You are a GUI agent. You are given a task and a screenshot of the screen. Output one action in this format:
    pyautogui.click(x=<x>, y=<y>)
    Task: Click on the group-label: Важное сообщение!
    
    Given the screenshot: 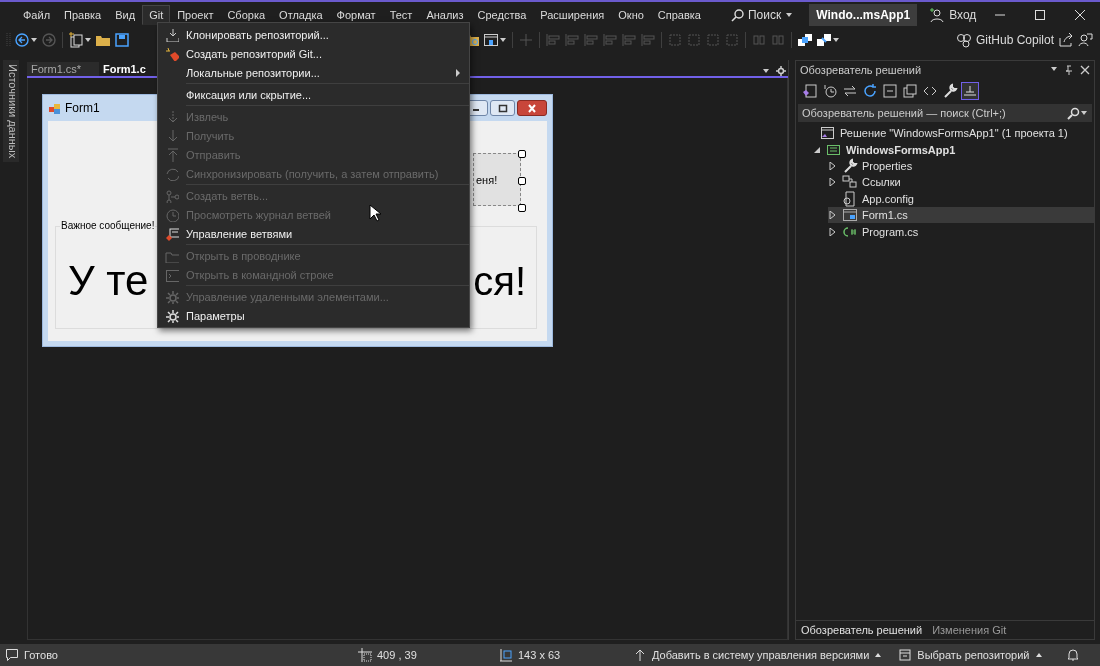 What is the action you would take?
    pyautogui.click(x=108, y=225)
    